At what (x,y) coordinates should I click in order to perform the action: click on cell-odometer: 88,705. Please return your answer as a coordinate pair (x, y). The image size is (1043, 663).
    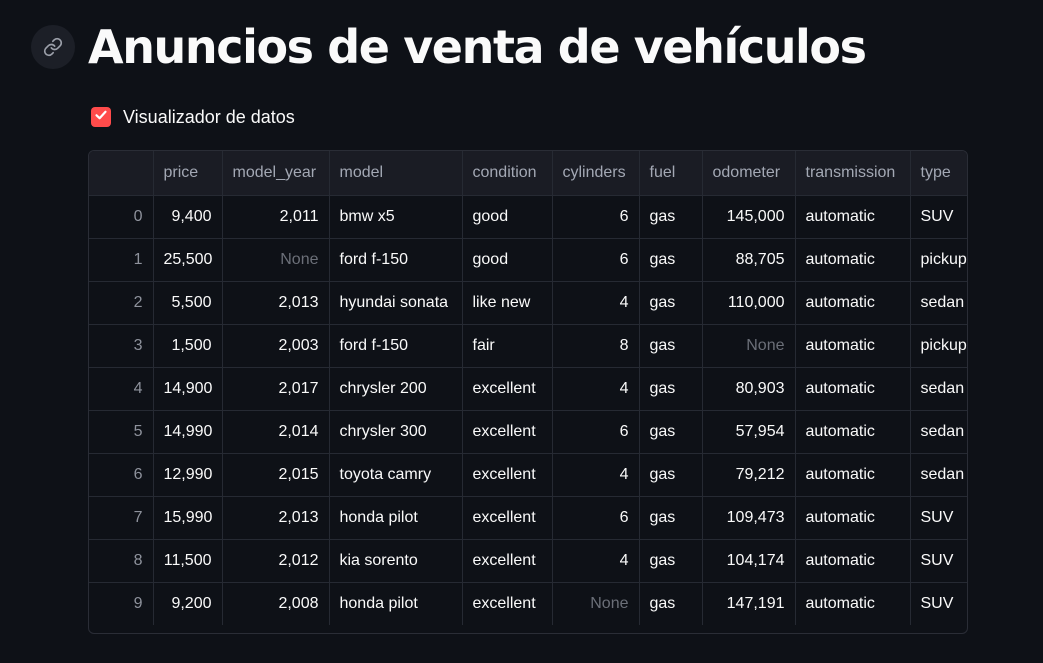
    Looking at the image, I should click on (749, 260).